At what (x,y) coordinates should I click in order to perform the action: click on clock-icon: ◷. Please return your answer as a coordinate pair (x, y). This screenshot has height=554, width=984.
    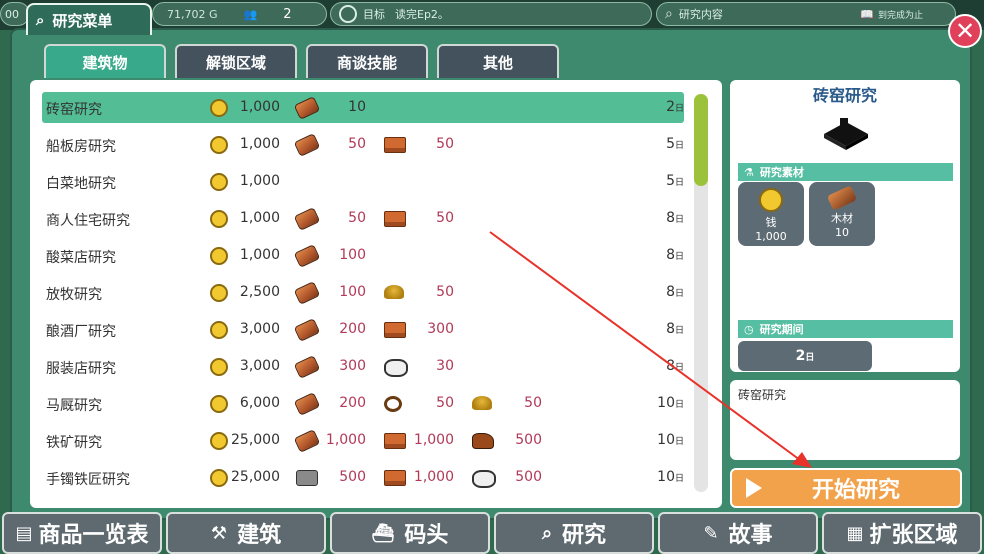
    Looking at the image, I should click on (749, 329).